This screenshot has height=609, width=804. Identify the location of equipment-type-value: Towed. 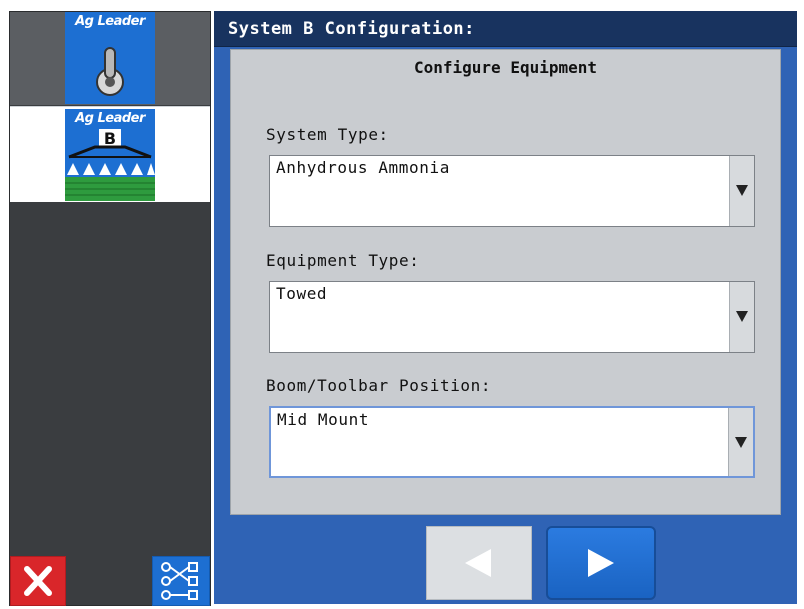
(302, 293).